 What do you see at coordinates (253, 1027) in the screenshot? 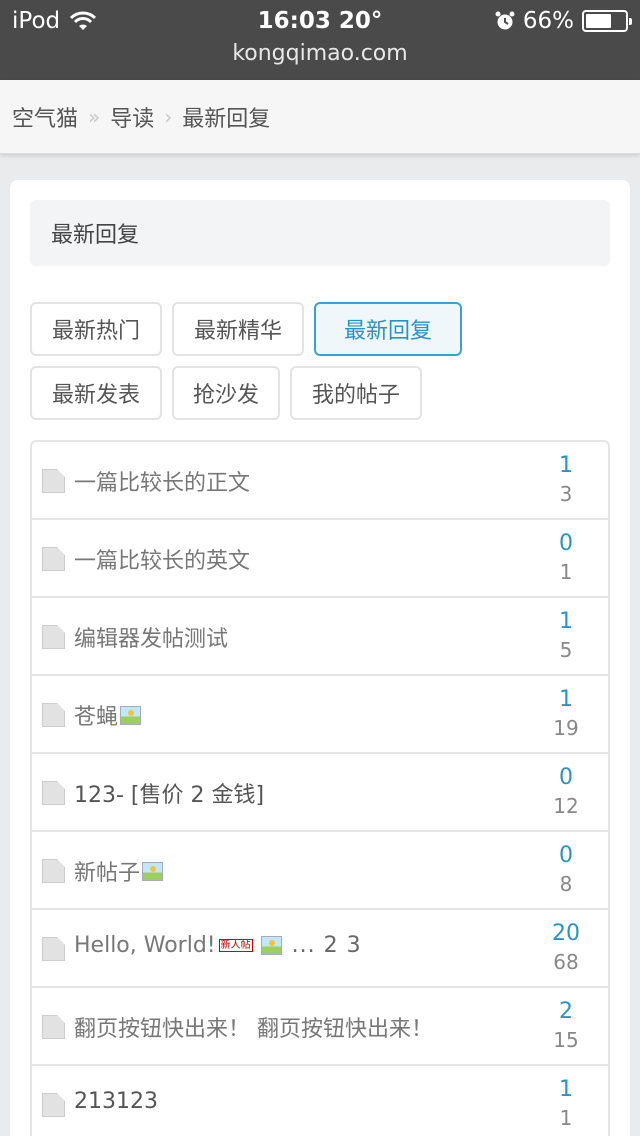
I see `thread-title: 翻页按钮快出来！ 翻页按钮快出来！` at bounding box center [253, 1027].